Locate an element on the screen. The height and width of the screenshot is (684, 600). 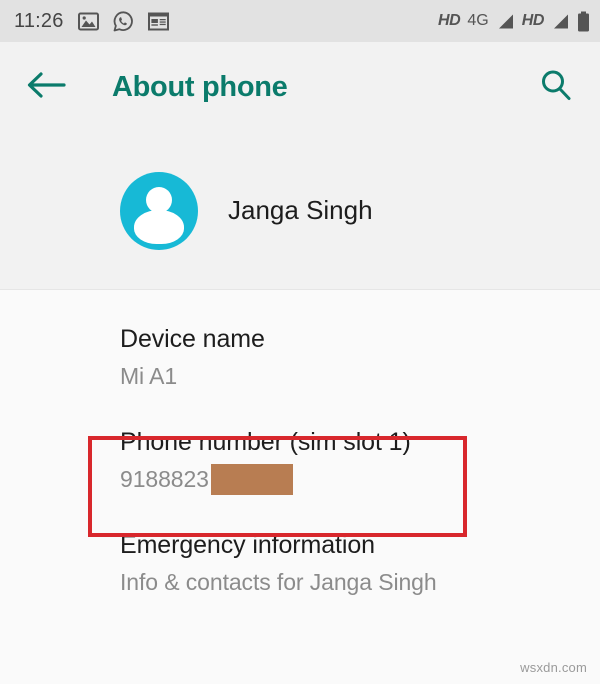
whatsapp-icon is located at coordinates (123, 21).